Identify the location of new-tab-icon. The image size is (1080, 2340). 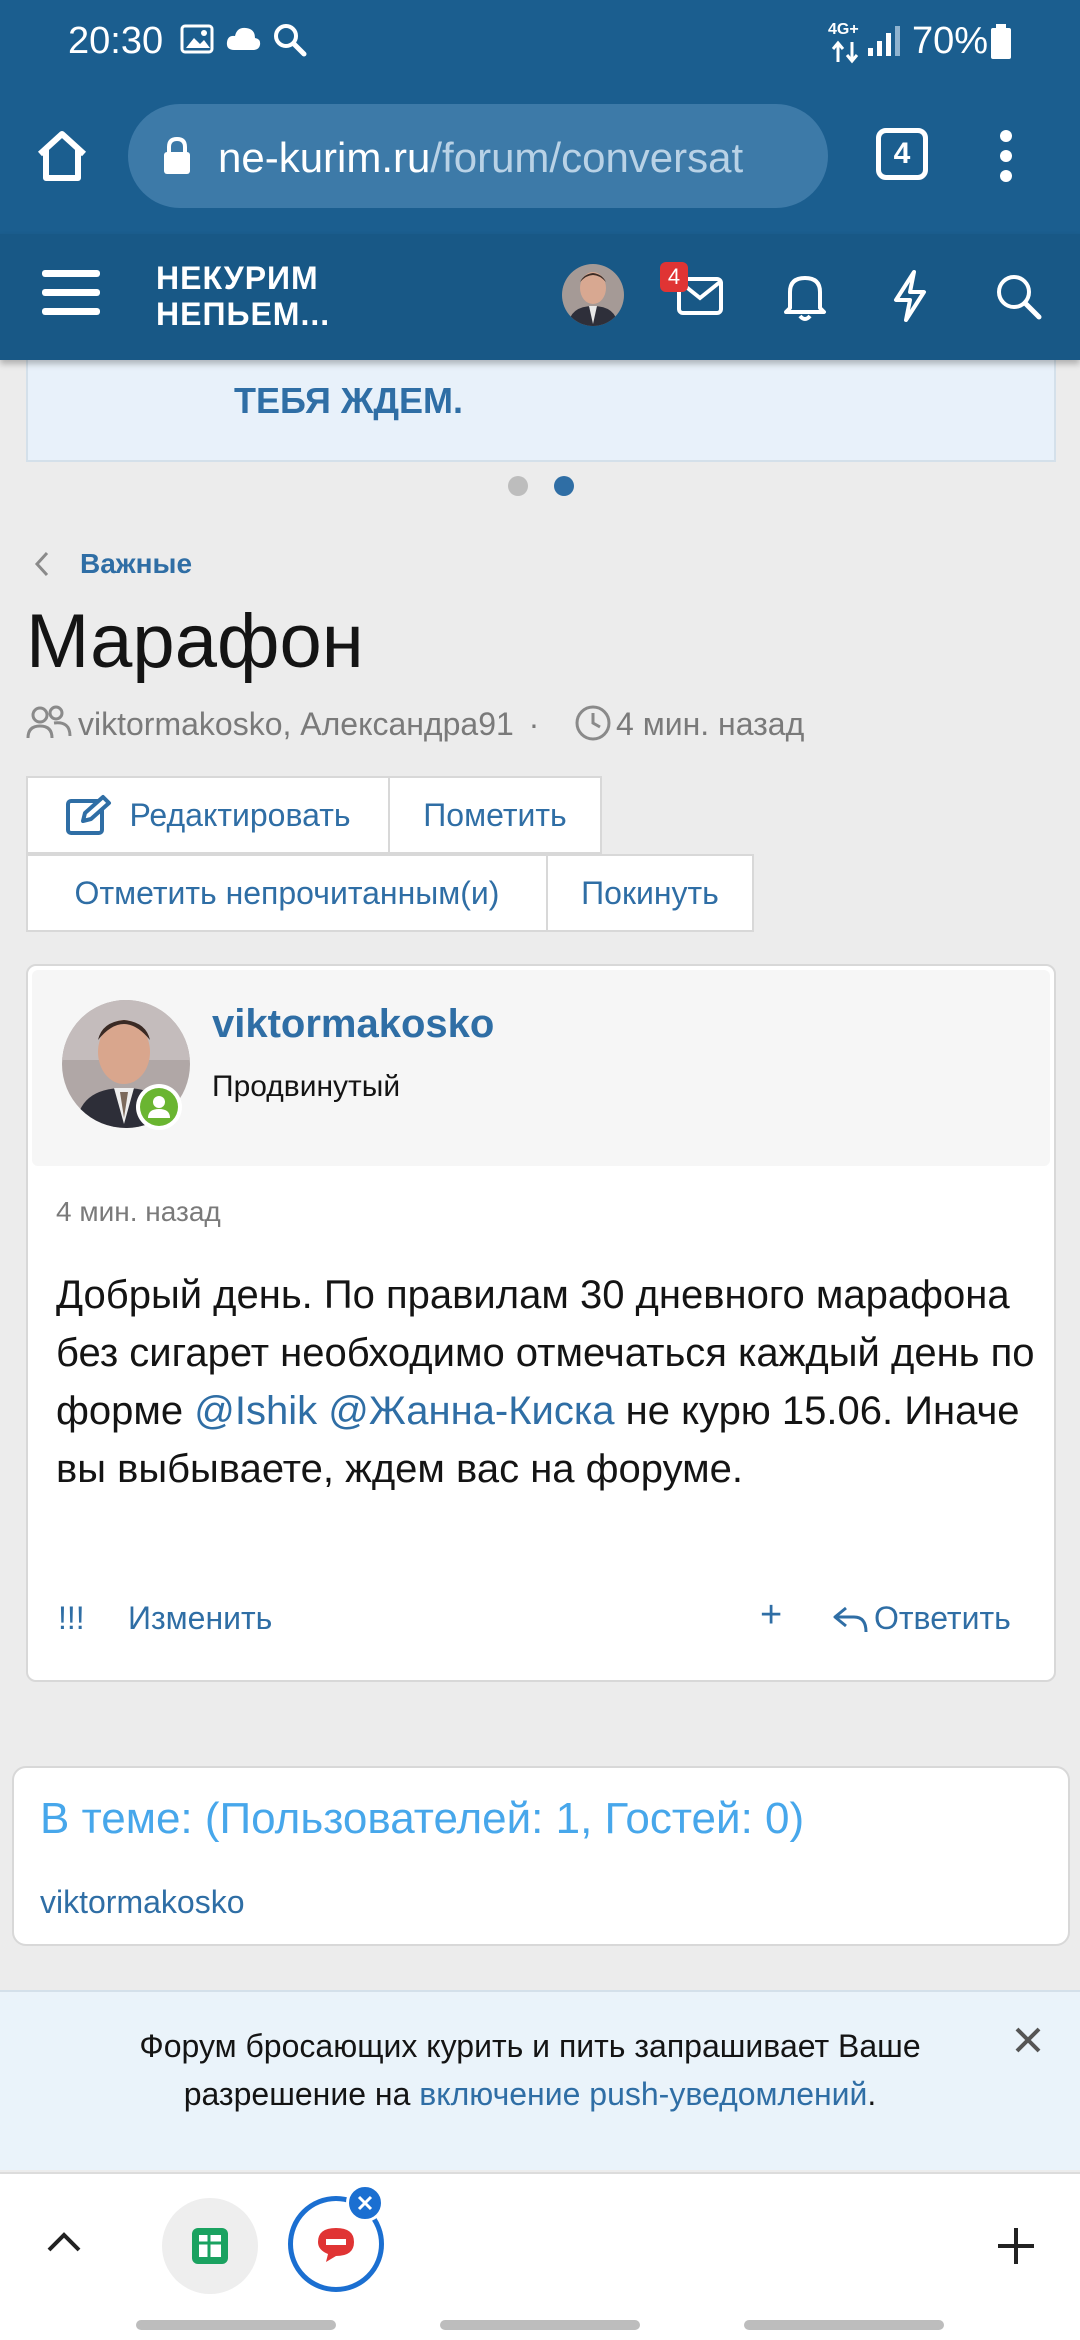
(1016, 2246).